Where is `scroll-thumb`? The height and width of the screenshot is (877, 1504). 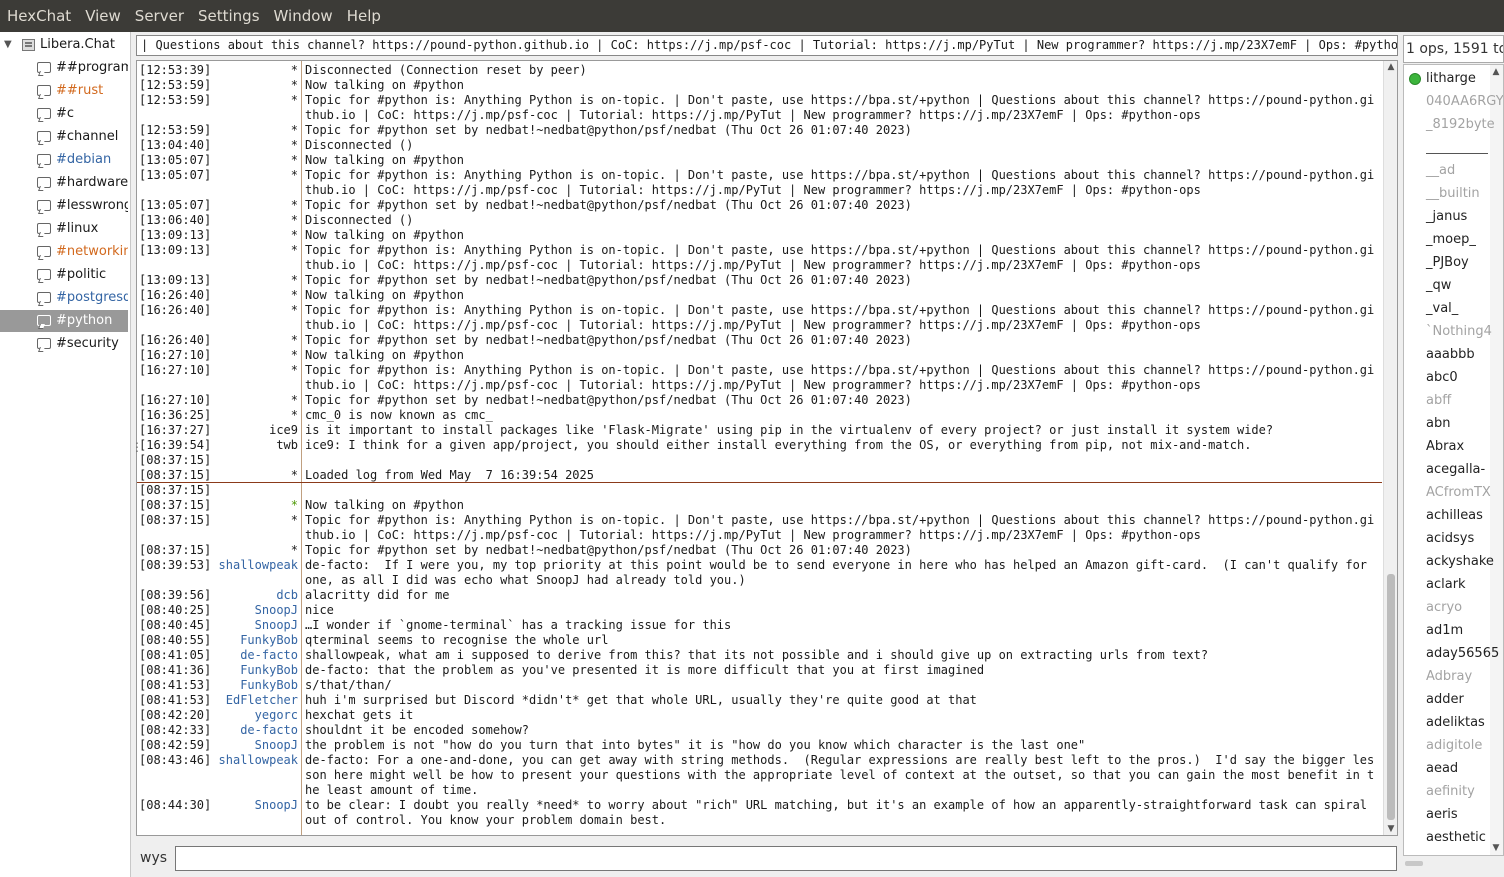 scroll-thumb is located at coordinates (1391, 697).